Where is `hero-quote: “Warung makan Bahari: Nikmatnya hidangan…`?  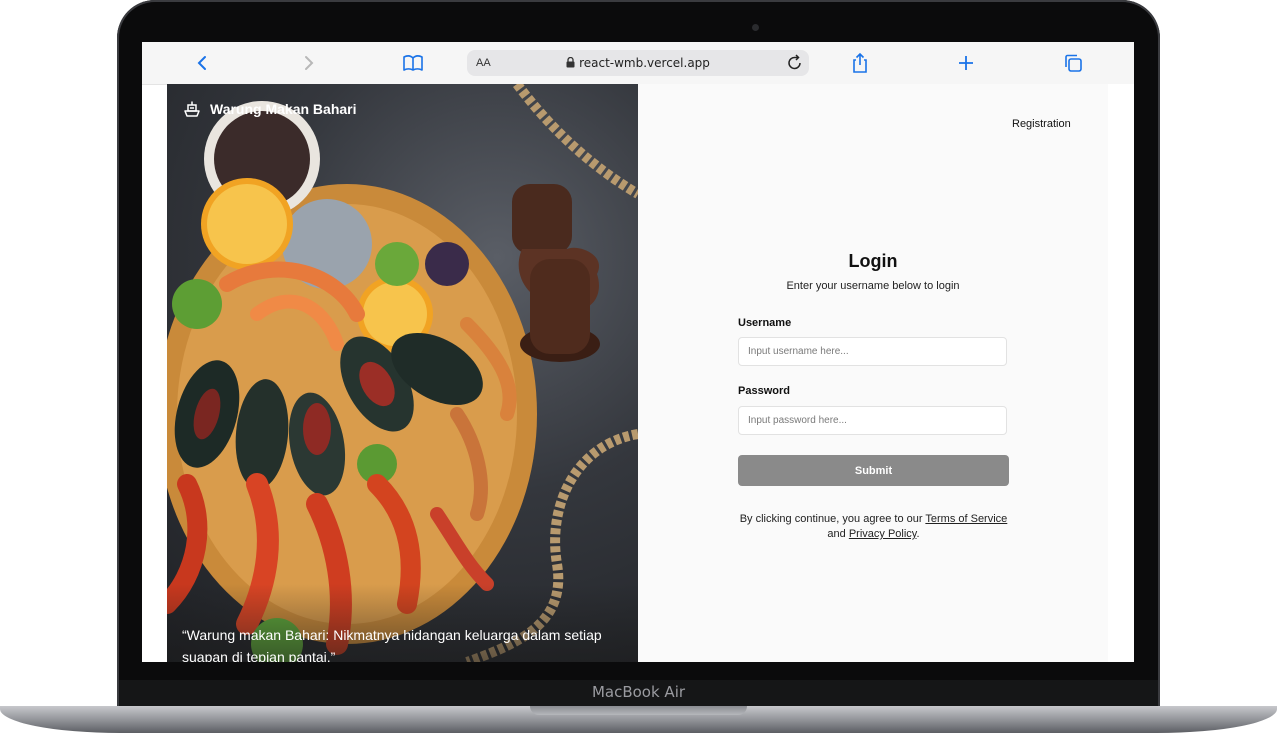 hero-quote: “Warung makan Bahari: Nikmatnya hidangan… is located at coordinates (392, 644).